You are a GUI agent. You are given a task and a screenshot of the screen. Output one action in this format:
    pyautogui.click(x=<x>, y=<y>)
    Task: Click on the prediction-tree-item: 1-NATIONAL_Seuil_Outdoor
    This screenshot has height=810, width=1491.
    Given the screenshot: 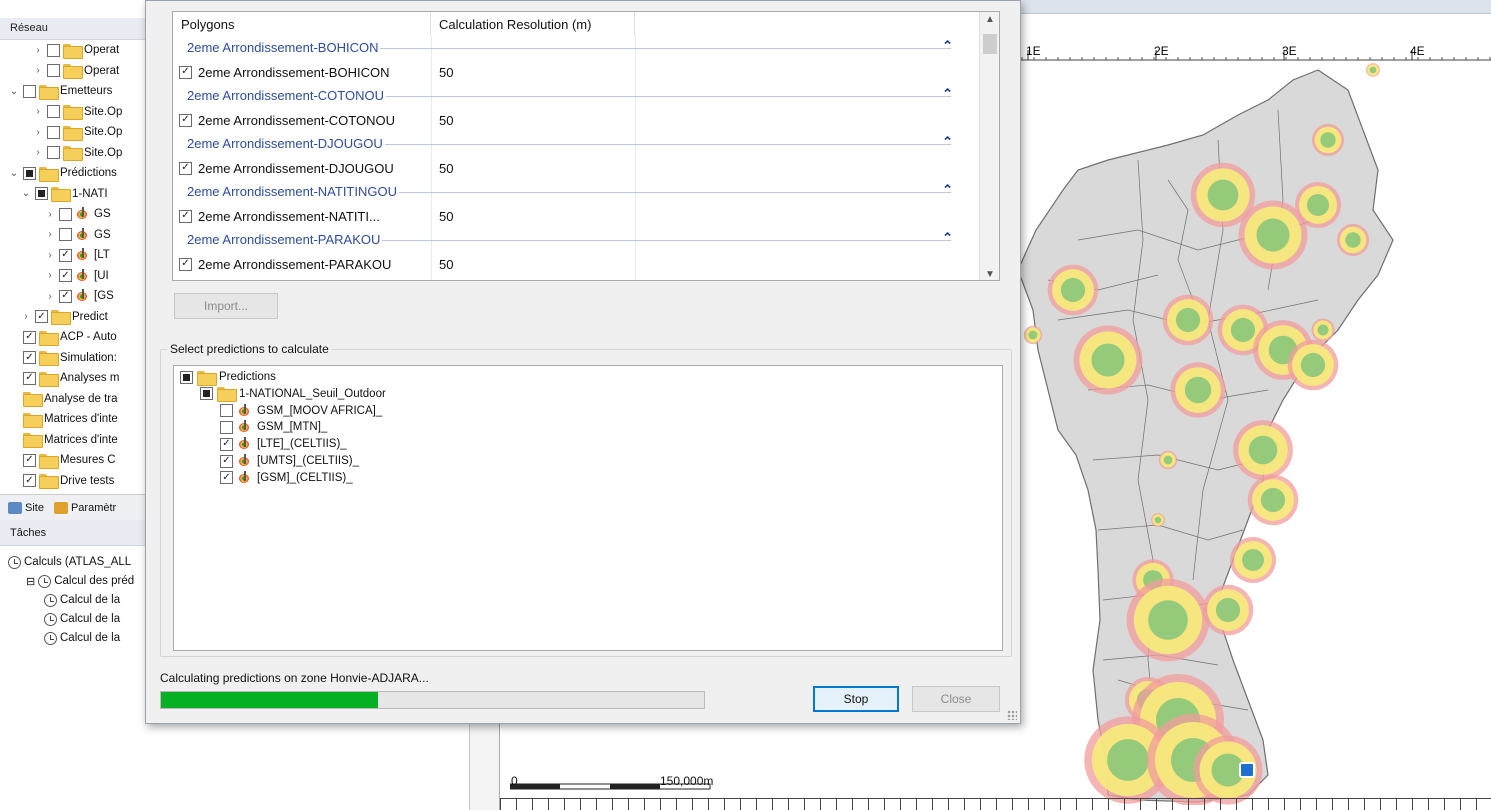 What is the action you would take?
    pyautogui.click(x=293, y=394)
    